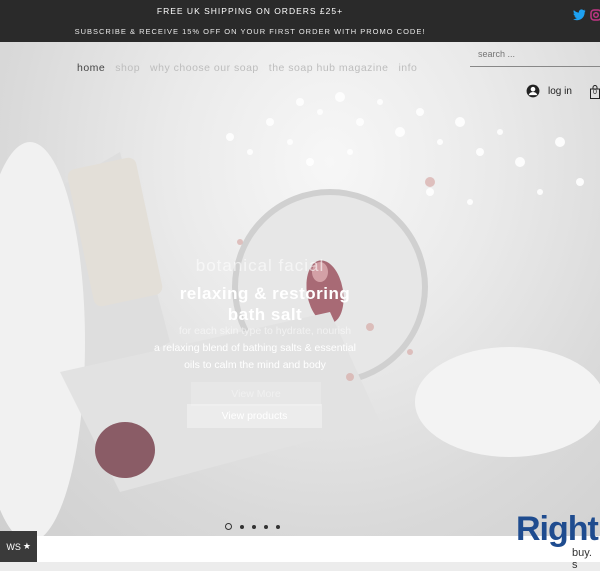 The image size is (600, 571). Describe the element at coordinates (557, 529) in the screenshot. I see `brand-logo-text: Right` at that location.